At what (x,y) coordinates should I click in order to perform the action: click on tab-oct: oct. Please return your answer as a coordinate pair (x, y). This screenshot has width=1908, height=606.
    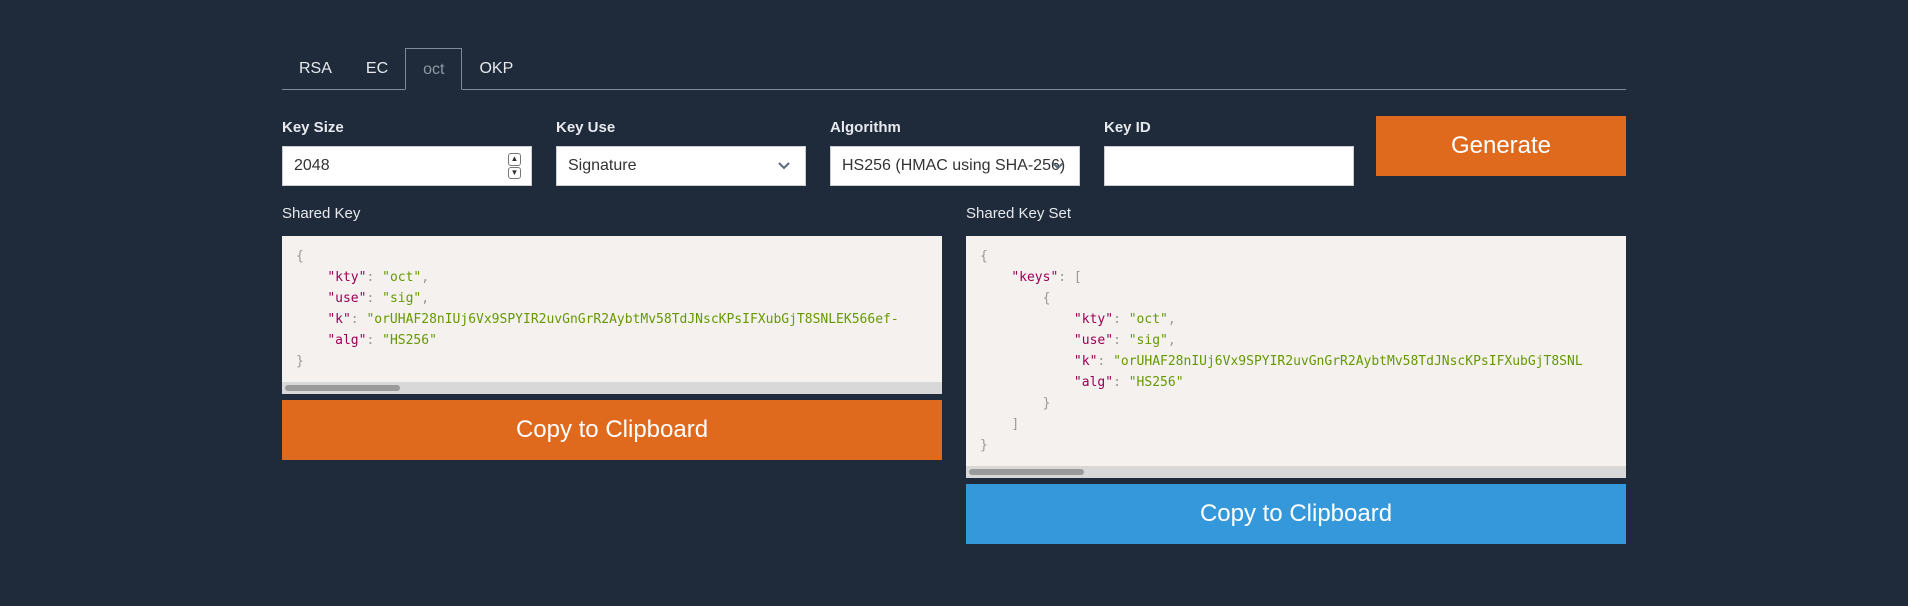
    Looking at the image, I should click on (434, 69).